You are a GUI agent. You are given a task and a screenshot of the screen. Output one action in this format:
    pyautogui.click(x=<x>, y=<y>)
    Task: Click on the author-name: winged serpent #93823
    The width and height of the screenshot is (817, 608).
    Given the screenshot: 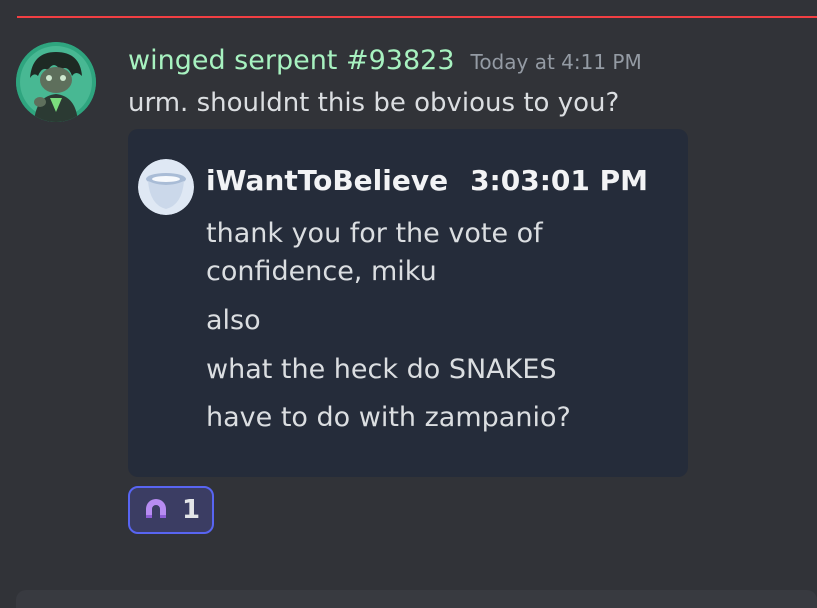 What is the action you would take?
    pyautogui.click(x=291, y=61)
    